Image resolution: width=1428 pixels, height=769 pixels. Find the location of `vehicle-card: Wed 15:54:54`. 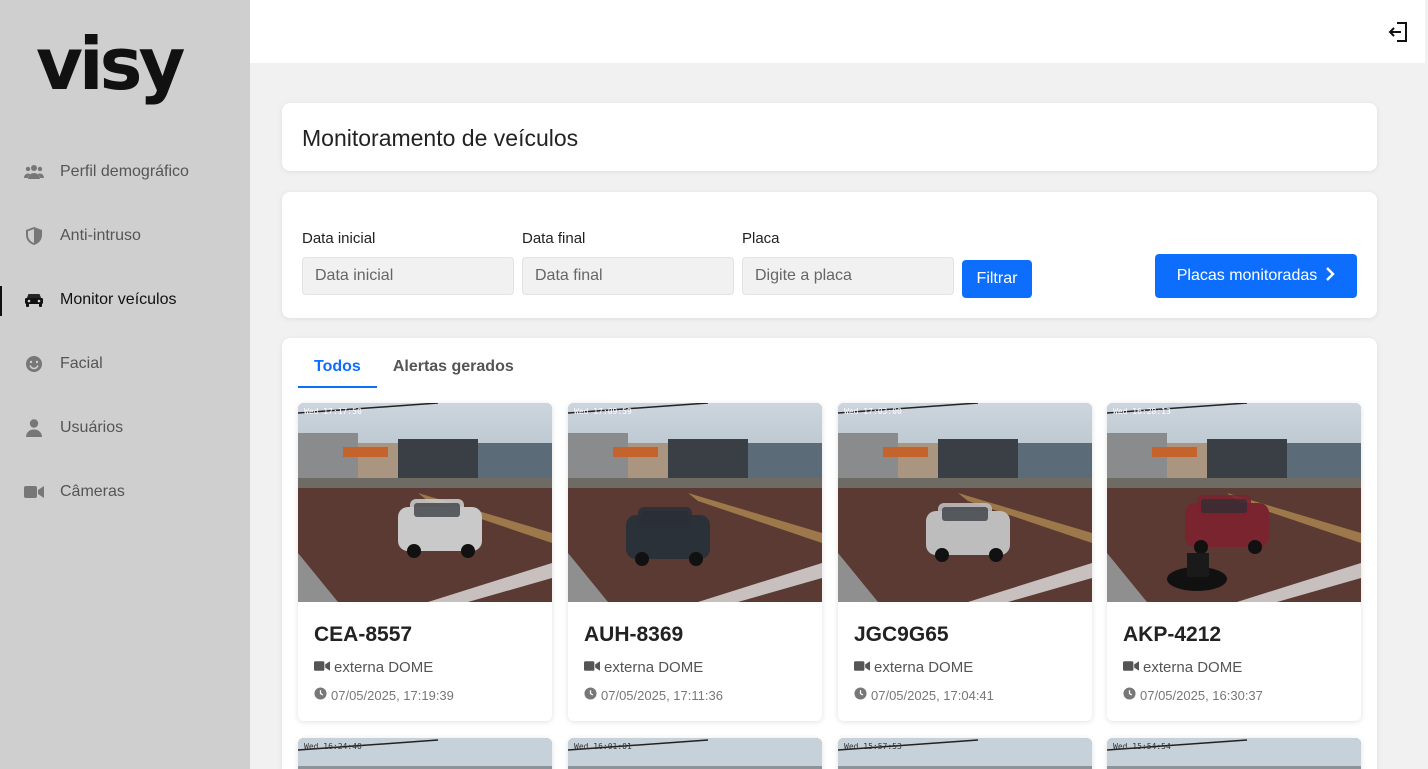

vehicle-card: Wed 15:54:54 is located at coordinates (1234, 753).